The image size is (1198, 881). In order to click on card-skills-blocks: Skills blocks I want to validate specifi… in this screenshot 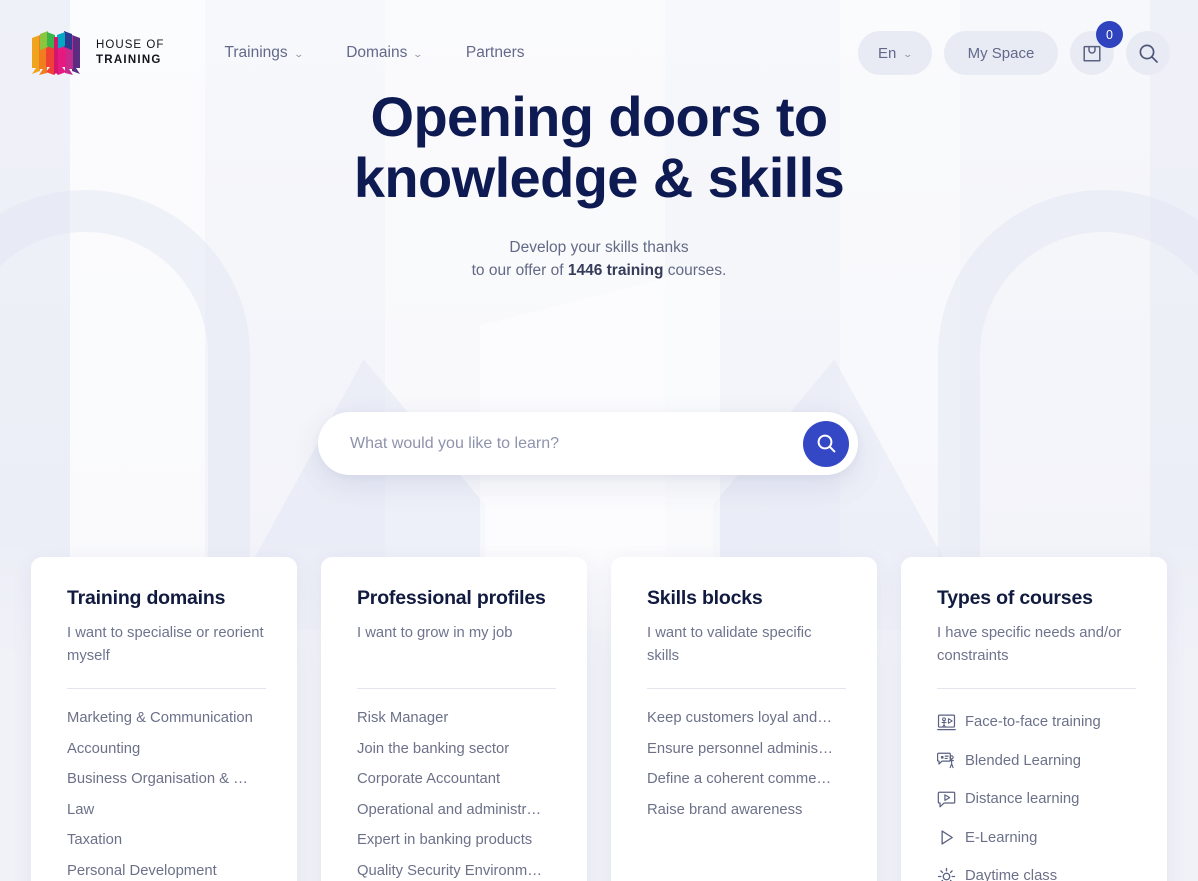, I will do `click(744, 719)`.